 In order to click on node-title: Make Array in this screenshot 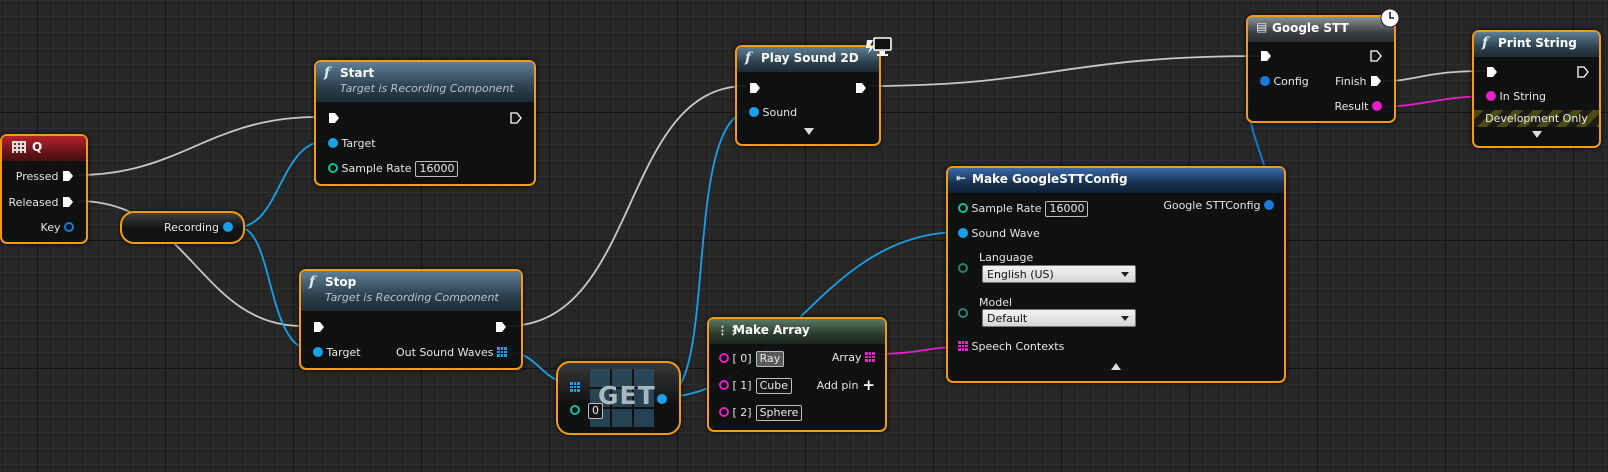, I will do `click(771, 330)`.